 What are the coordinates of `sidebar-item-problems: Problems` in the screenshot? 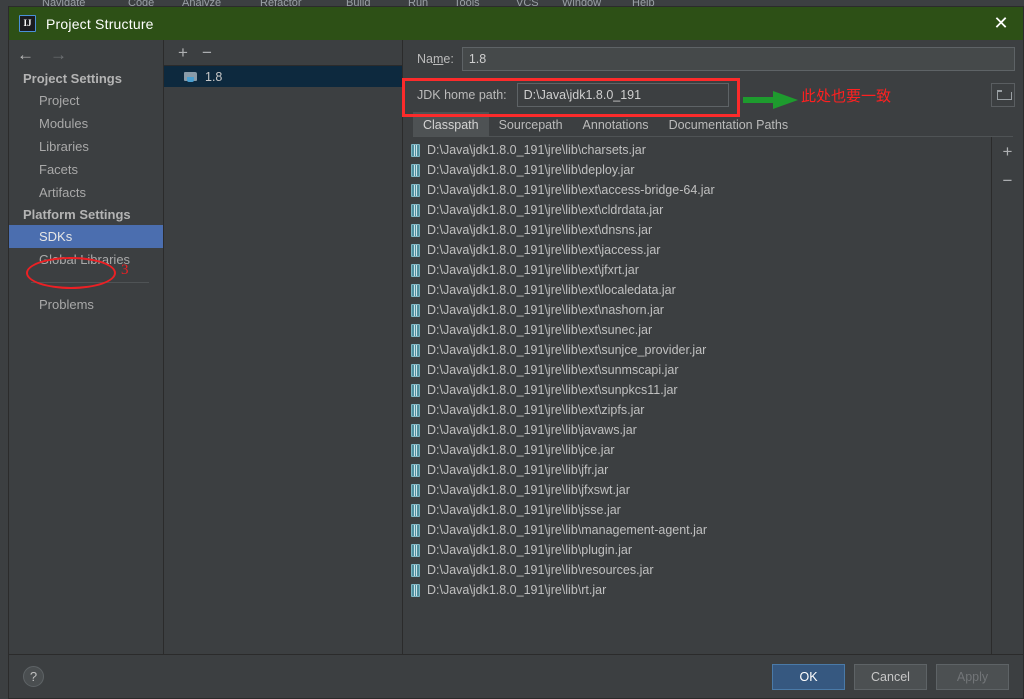 It's located at (86, 304).